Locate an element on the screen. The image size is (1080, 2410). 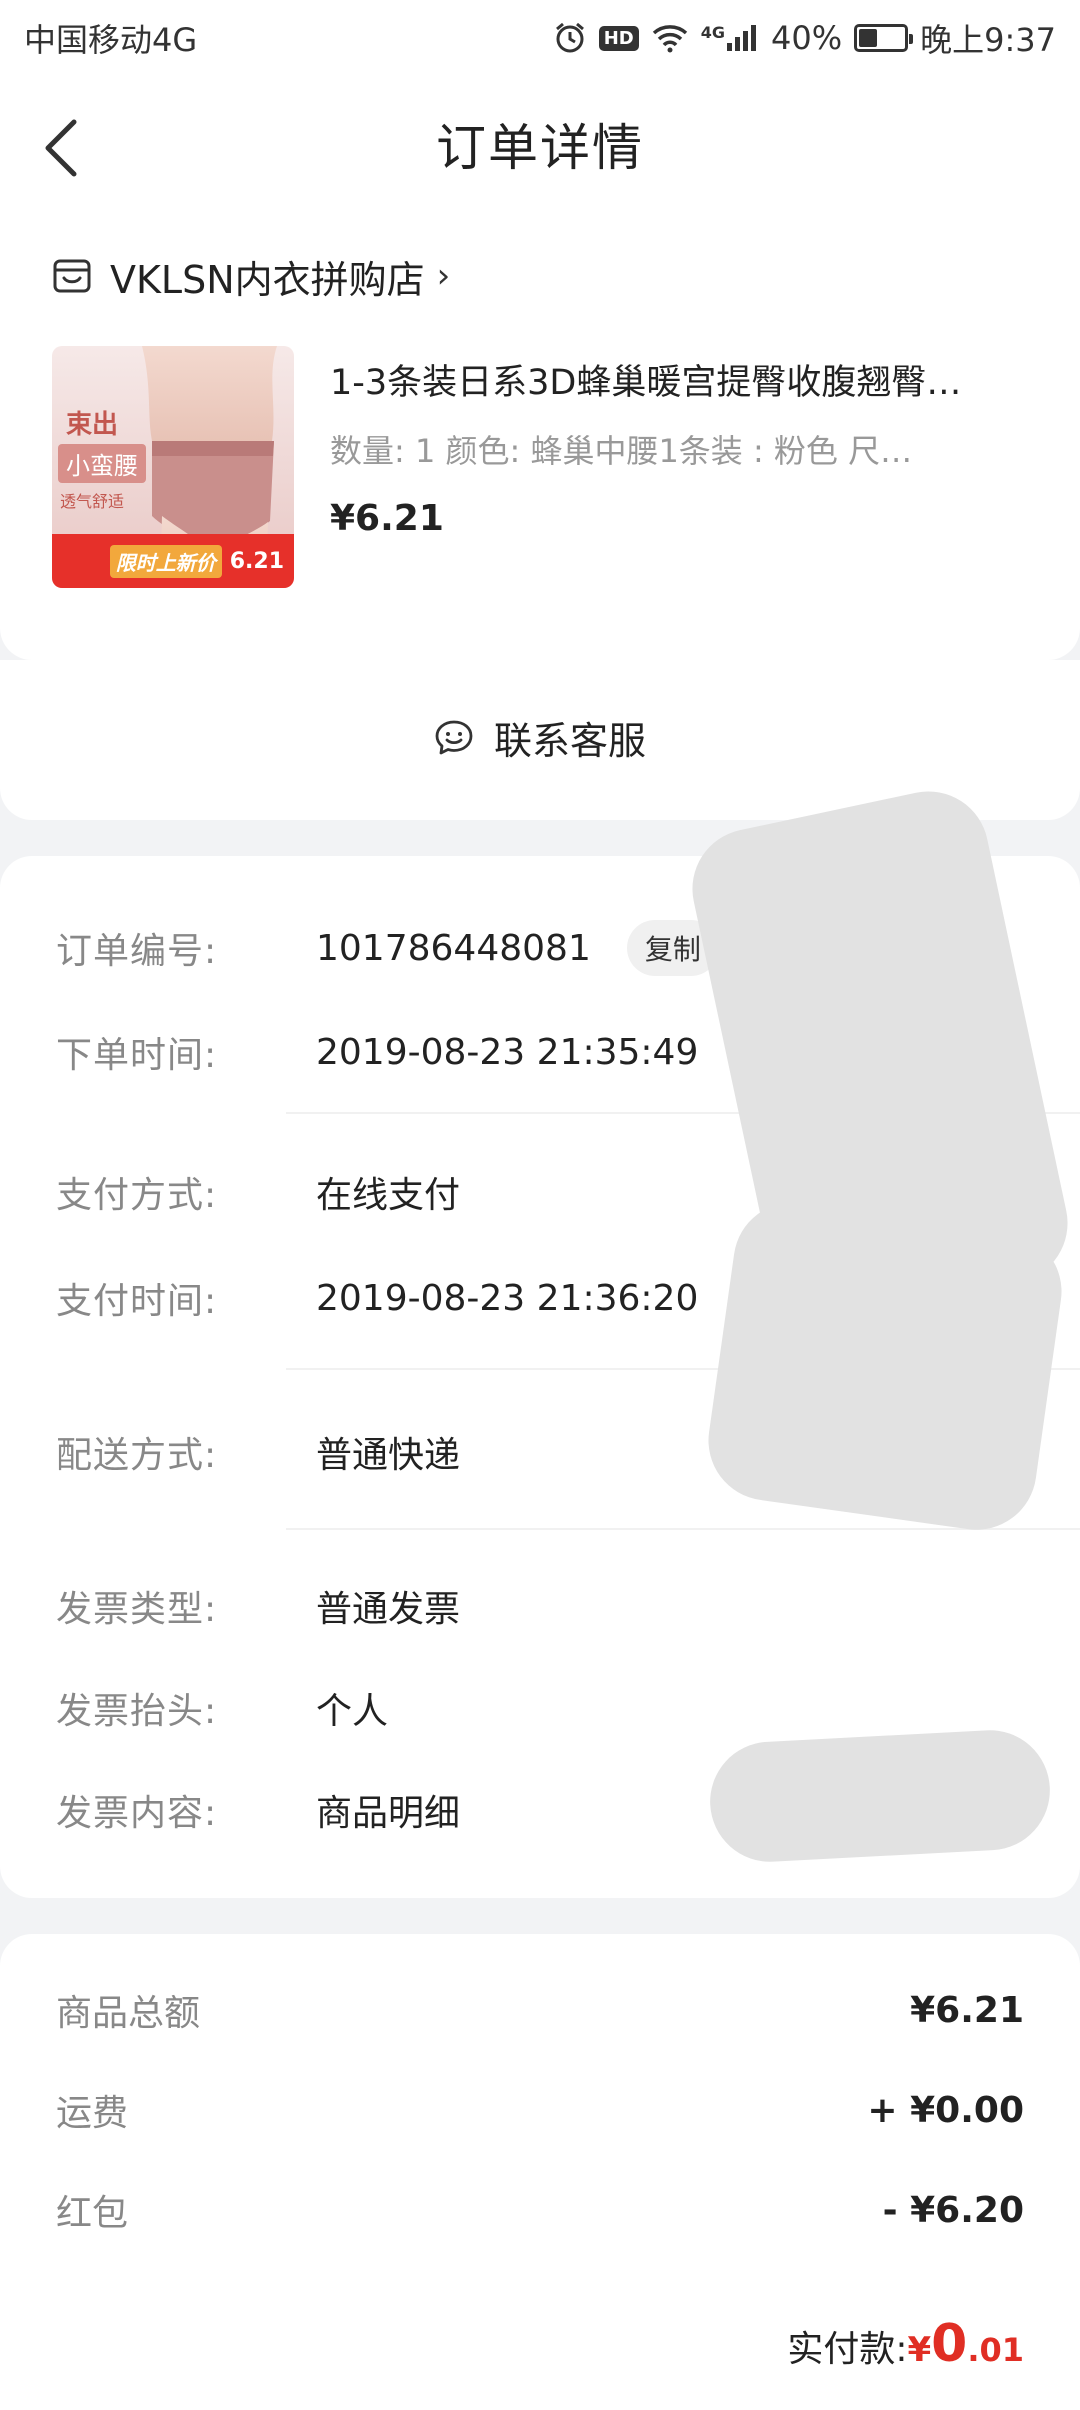
shipping-label: 运费 is located at coordinates (92, 2113).